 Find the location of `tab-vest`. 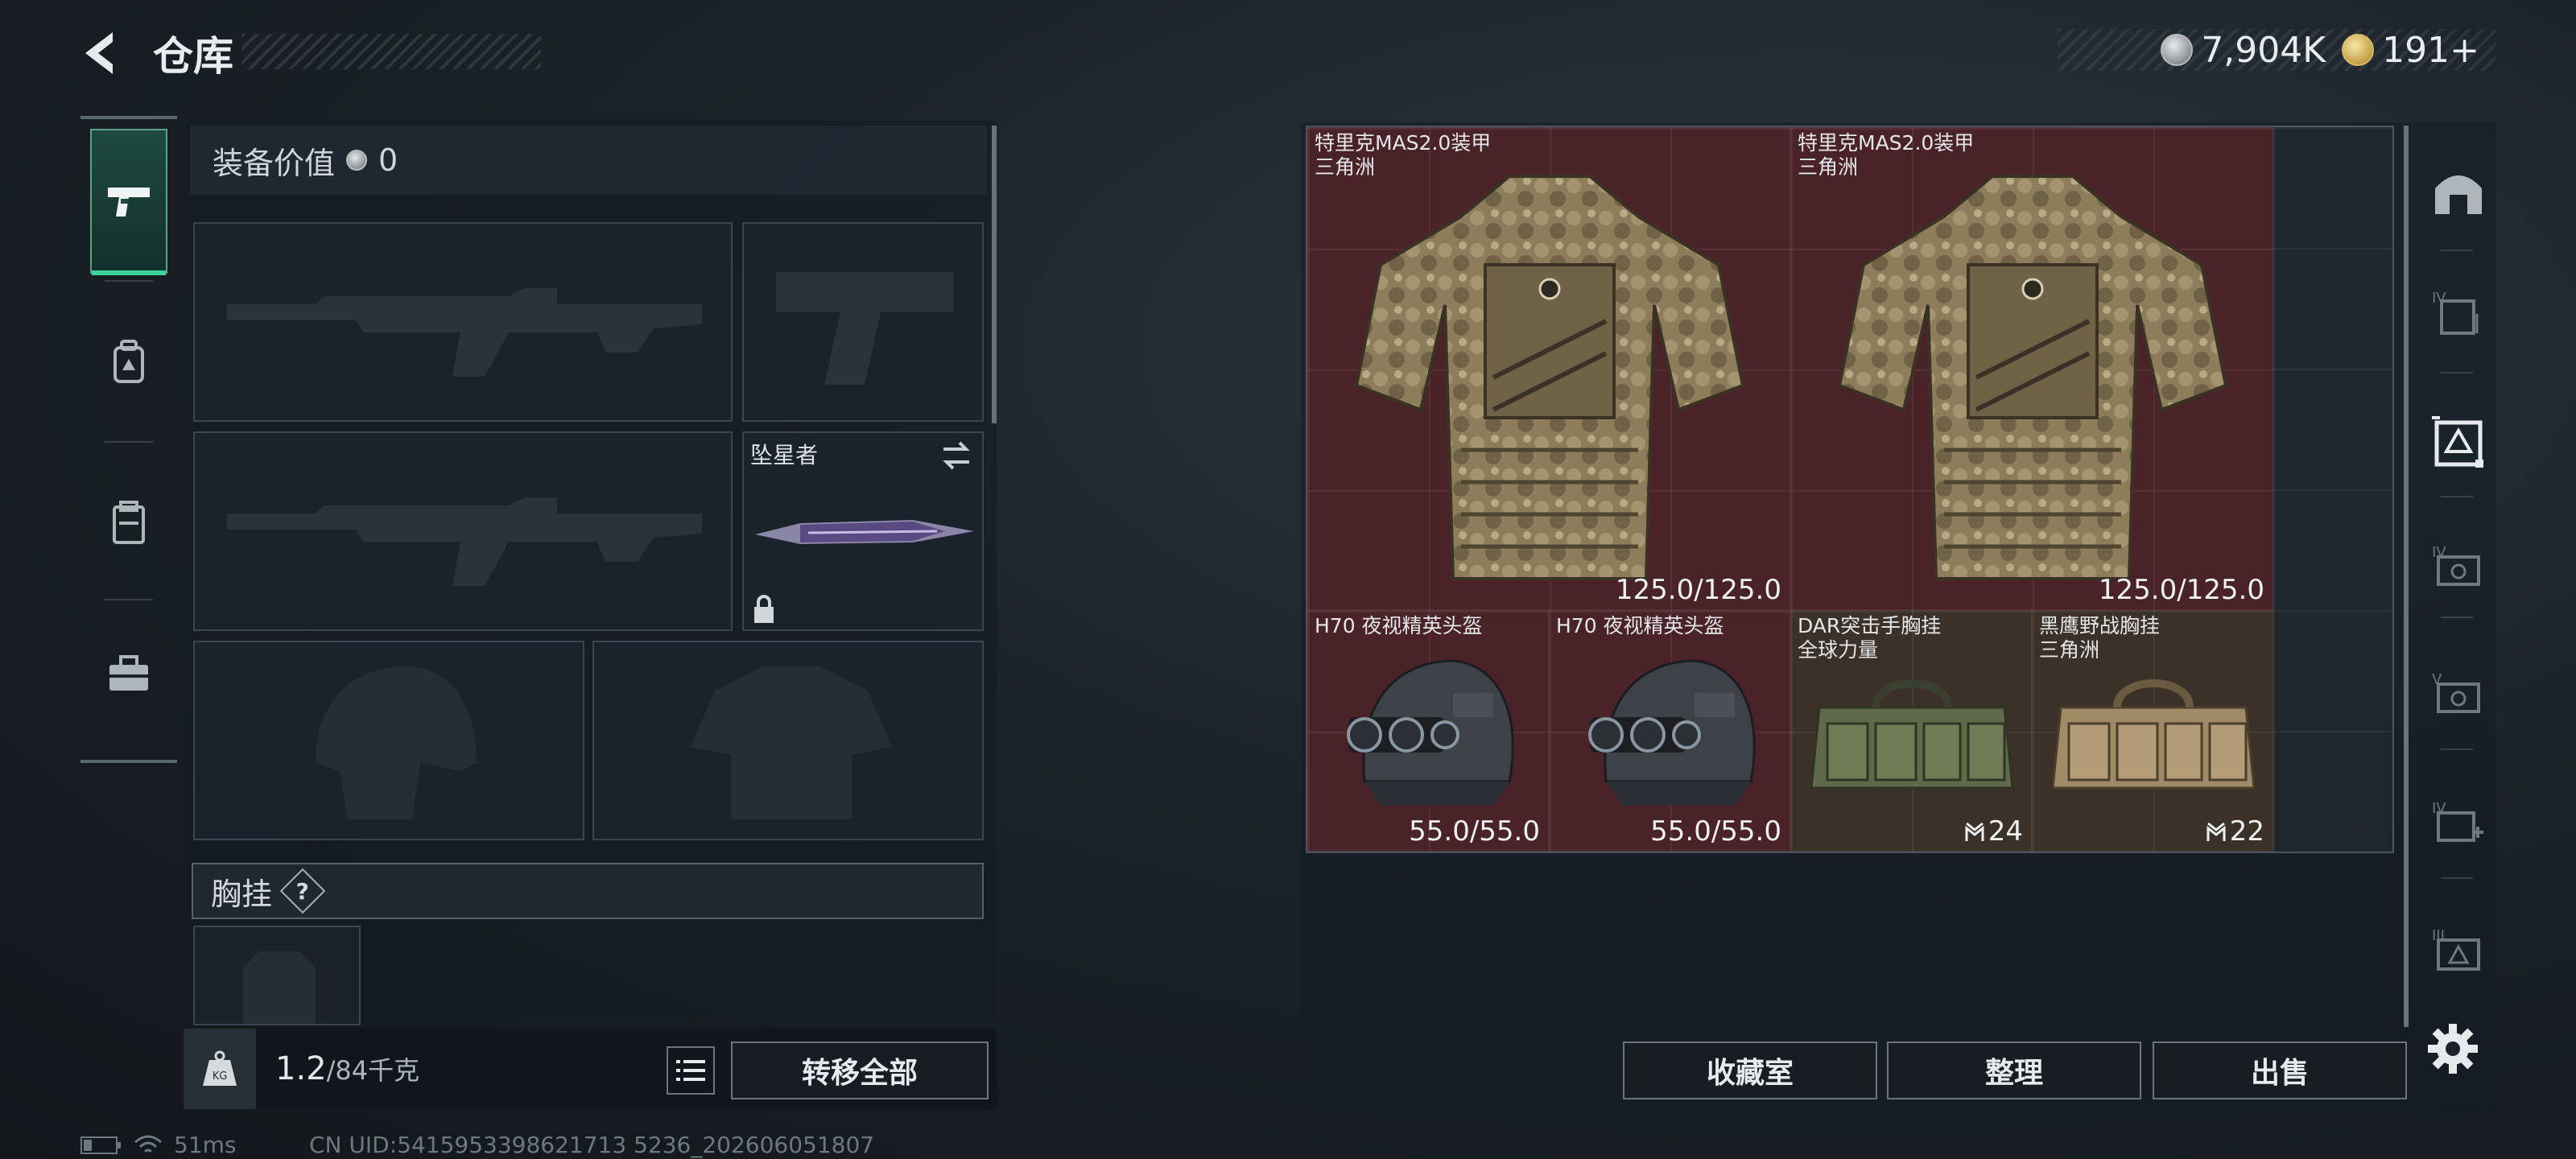

tab-vest is located at coordinates (128, 523).